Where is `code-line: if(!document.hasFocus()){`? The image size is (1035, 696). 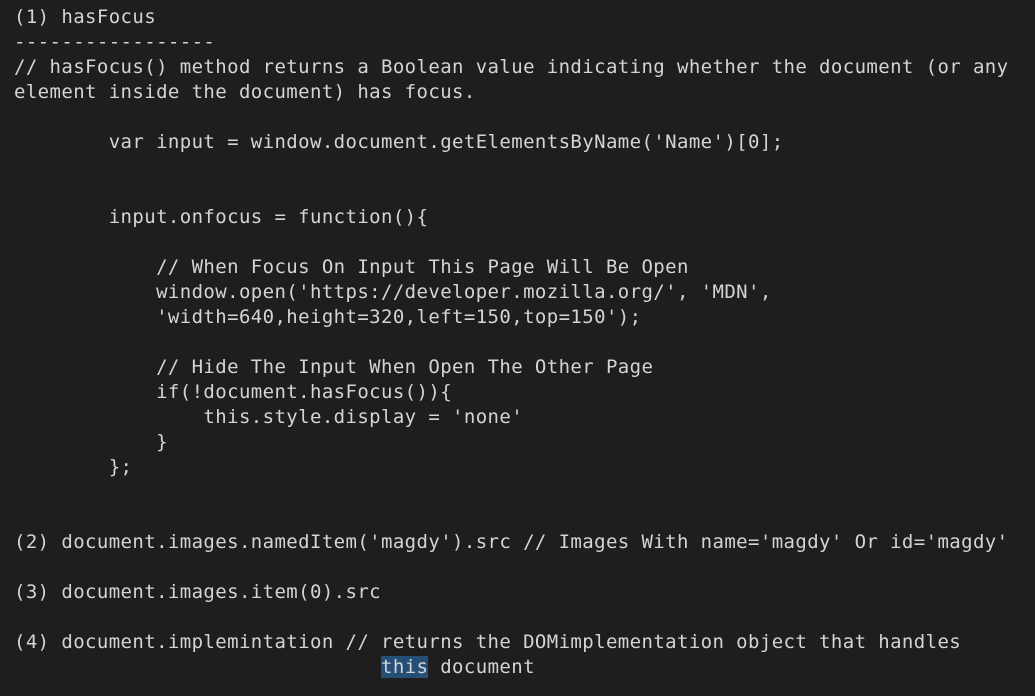
code-line: if(!document.hasFocus()){ is located at coordinates (233, 392).